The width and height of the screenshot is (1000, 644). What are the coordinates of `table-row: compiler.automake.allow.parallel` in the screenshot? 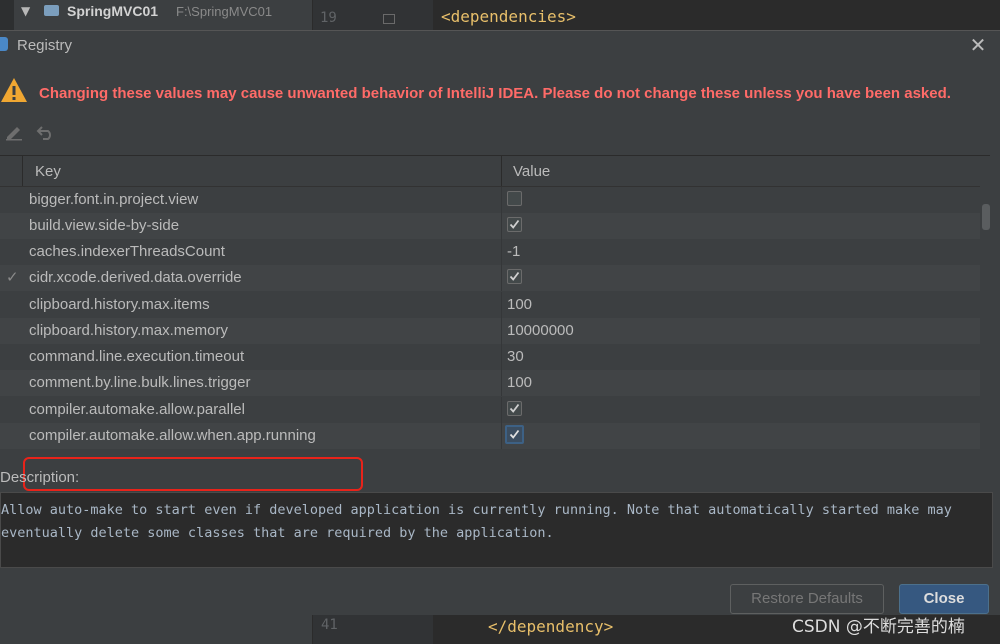 It's located at (490, 410).